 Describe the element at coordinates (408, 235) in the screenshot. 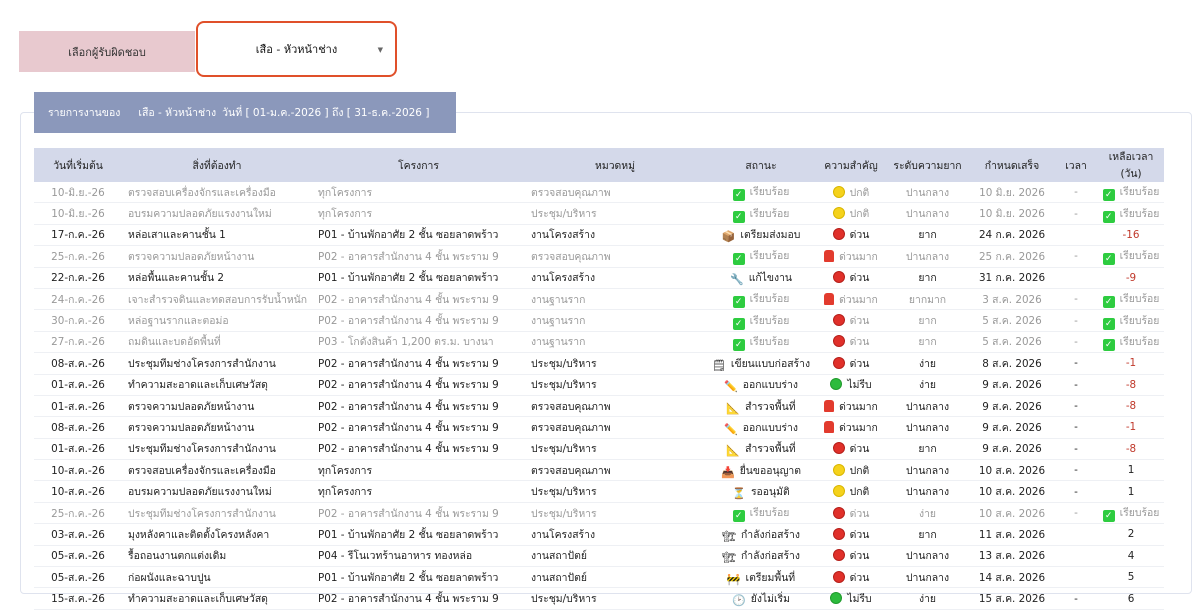

I see `project-cell-text: P01 - บ้านพักอาศัย 2 ชั้น ซอยลาดพร้าว` at that location.